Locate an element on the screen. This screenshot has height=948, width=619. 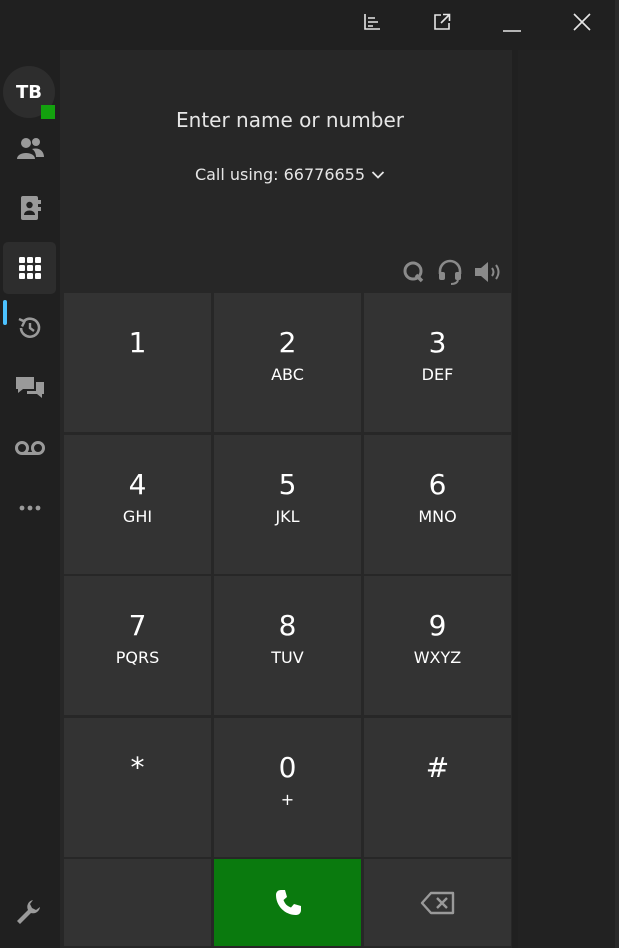
key-letters: MNO is located at coordinates (437, 516).